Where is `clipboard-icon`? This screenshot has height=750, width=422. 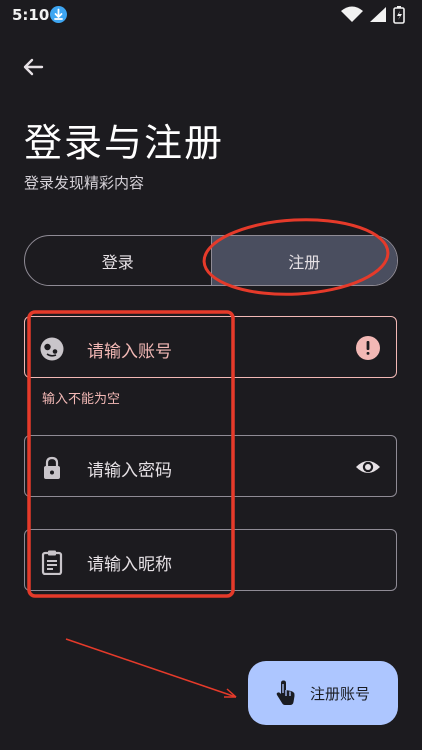
clipboard-icon is located at coordinates (52, 562).